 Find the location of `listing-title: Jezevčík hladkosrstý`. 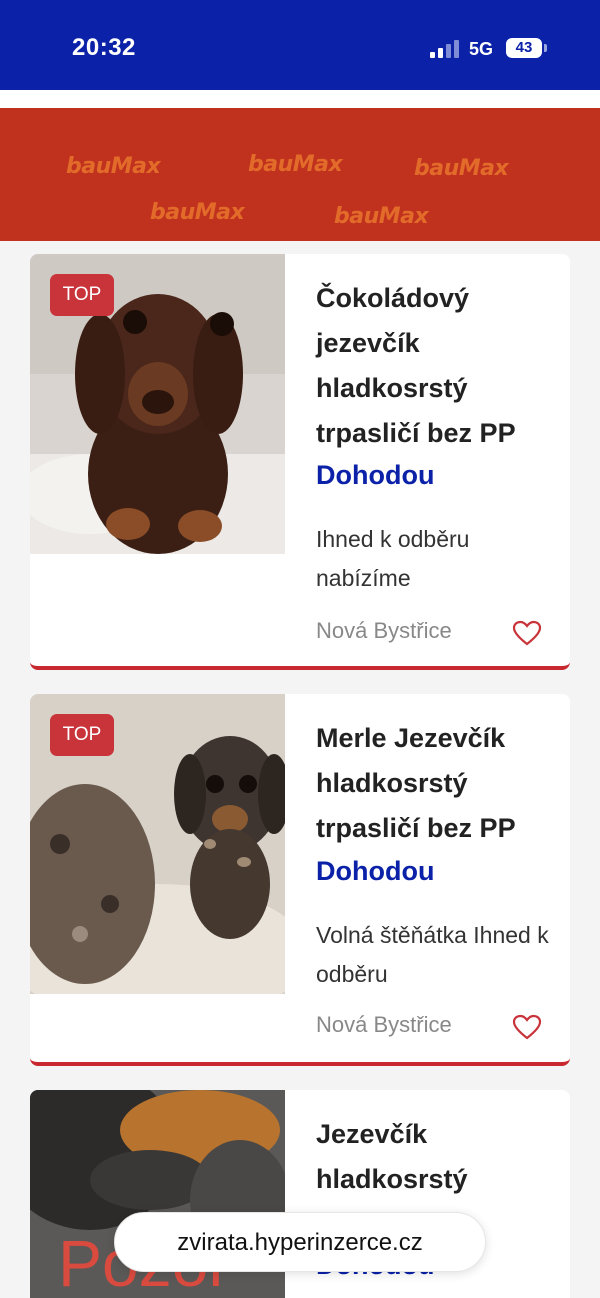

listing-title: Jezevčík hladkosrstý is located at coordinates (436, 1157).